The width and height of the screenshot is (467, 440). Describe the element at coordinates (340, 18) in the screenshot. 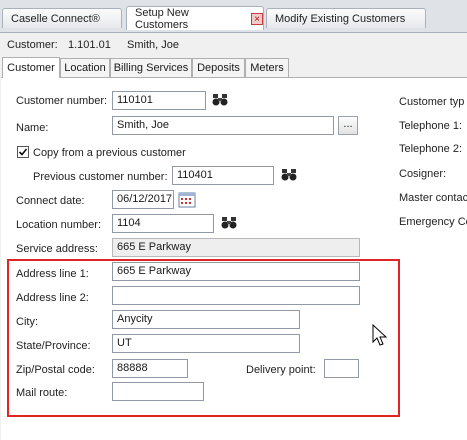

I see `doc-tab-label: Modify Existing Customers` at that location.